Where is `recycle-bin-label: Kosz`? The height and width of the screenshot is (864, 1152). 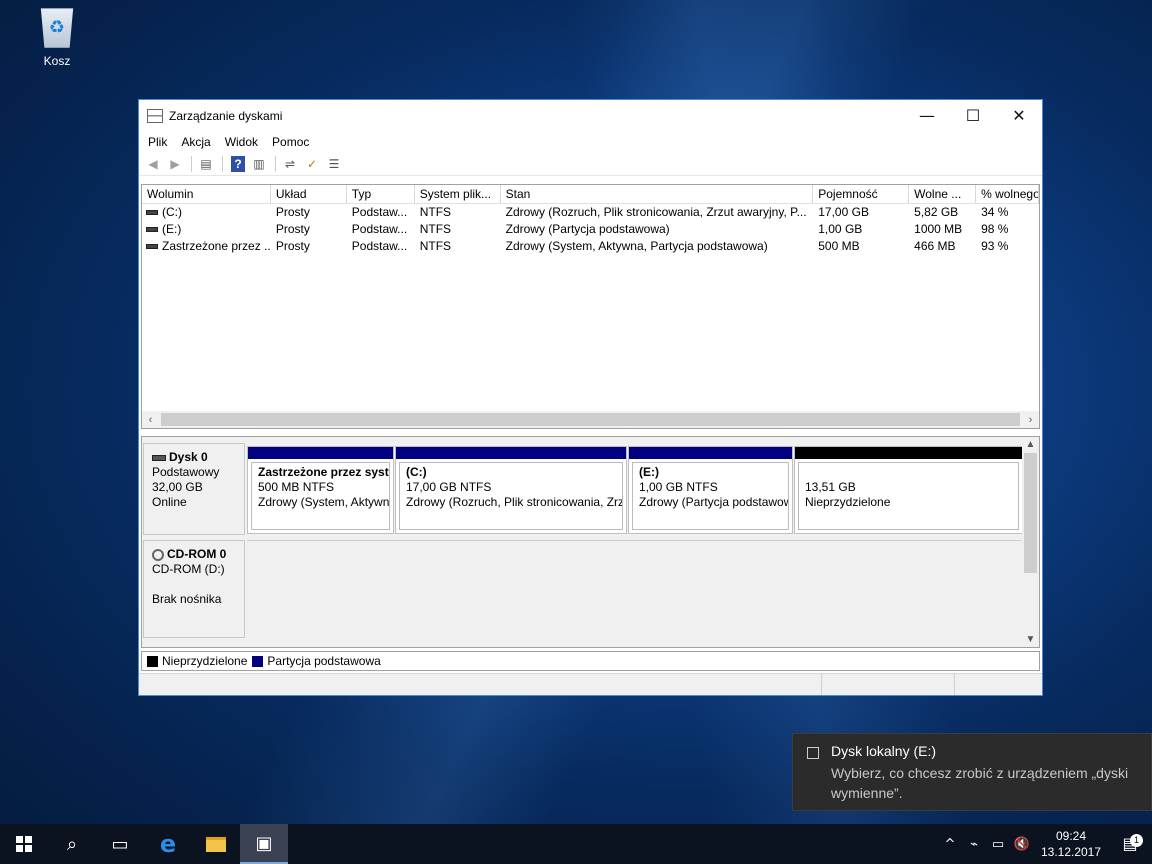 recycle-bin-label: Kosz is located at coordinates (57, 61).